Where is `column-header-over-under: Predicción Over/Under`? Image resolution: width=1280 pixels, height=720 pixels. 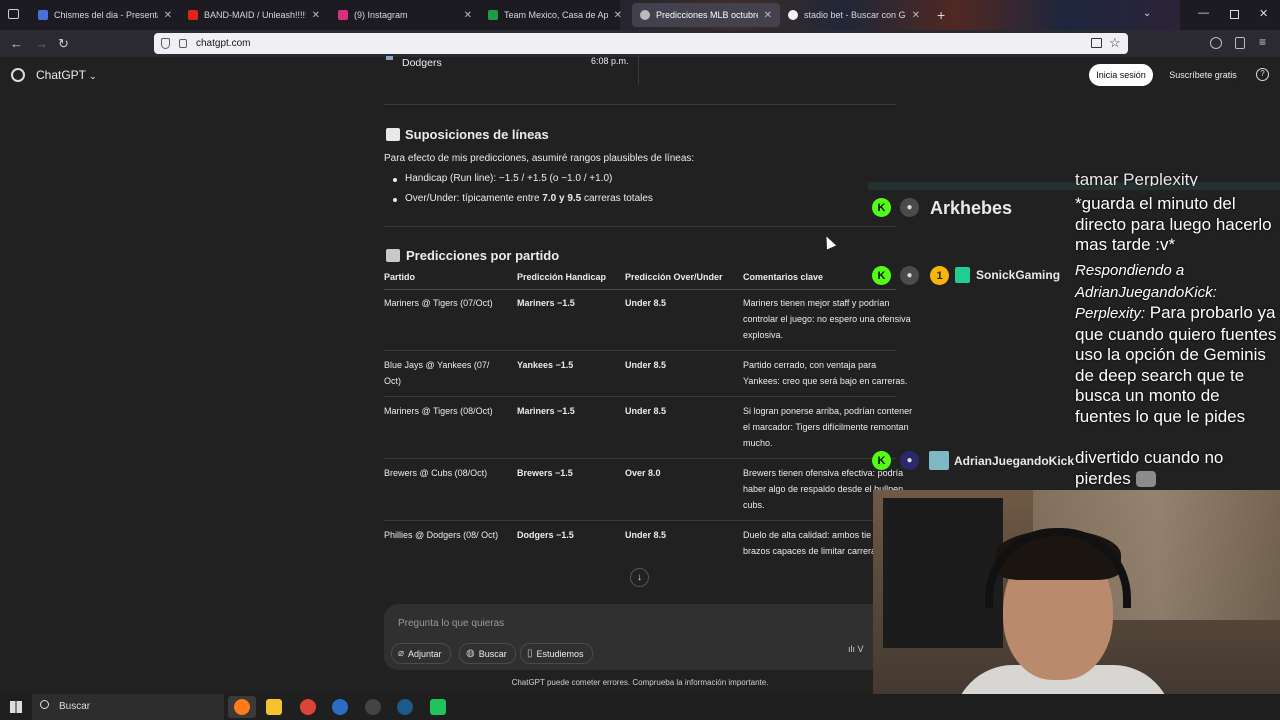 column-header-over-under: Predicción Over/Under is located at coordinates (674, 277).